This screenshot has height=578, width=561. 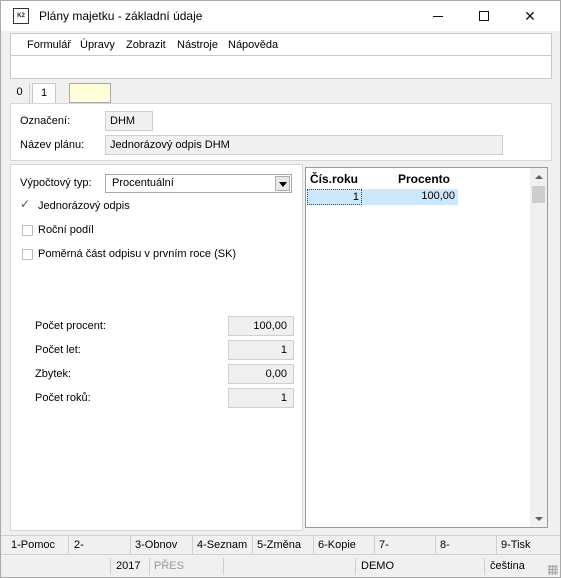 I want to click on maximize-button, so click(x=484, y=16).